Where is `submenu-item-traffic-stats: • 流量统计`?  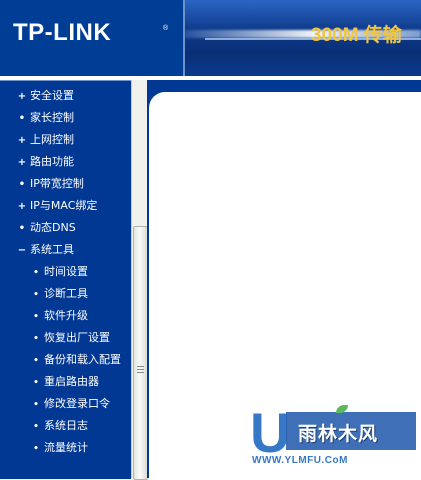
submenu-item-traffic-stats: • 流量统计 is located at coordinates (59, 448).